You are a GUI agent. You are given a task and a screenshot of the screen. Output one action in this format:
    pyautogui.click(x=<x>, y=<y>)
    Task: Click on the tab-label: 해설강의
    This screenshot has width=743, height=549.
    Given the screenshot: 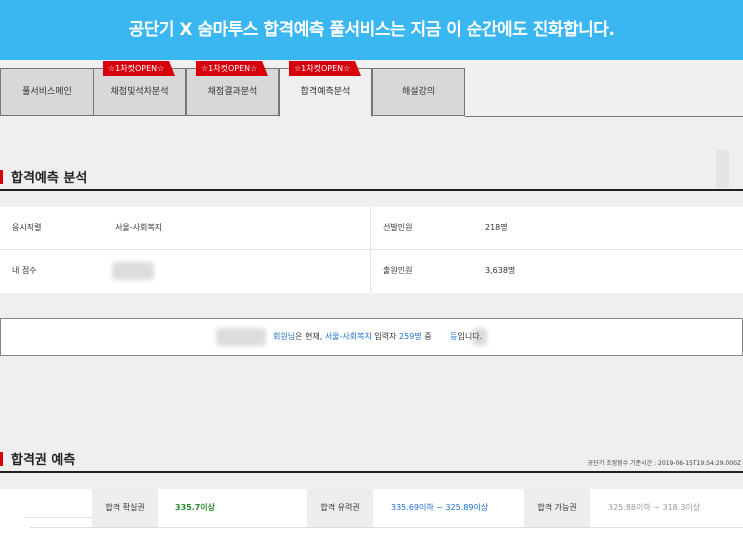 What is the action you would take?
    pyautogui.click(x=418, y=92)
    